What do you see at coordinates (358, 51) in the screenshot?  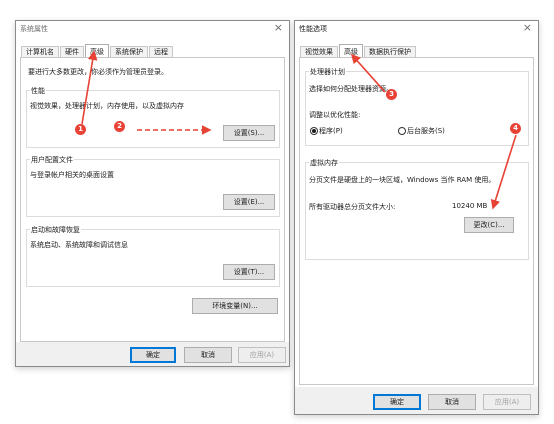 I see `tab-strip: 视觉效果 高级 数据执行保护` at bounding box center [358, 51].